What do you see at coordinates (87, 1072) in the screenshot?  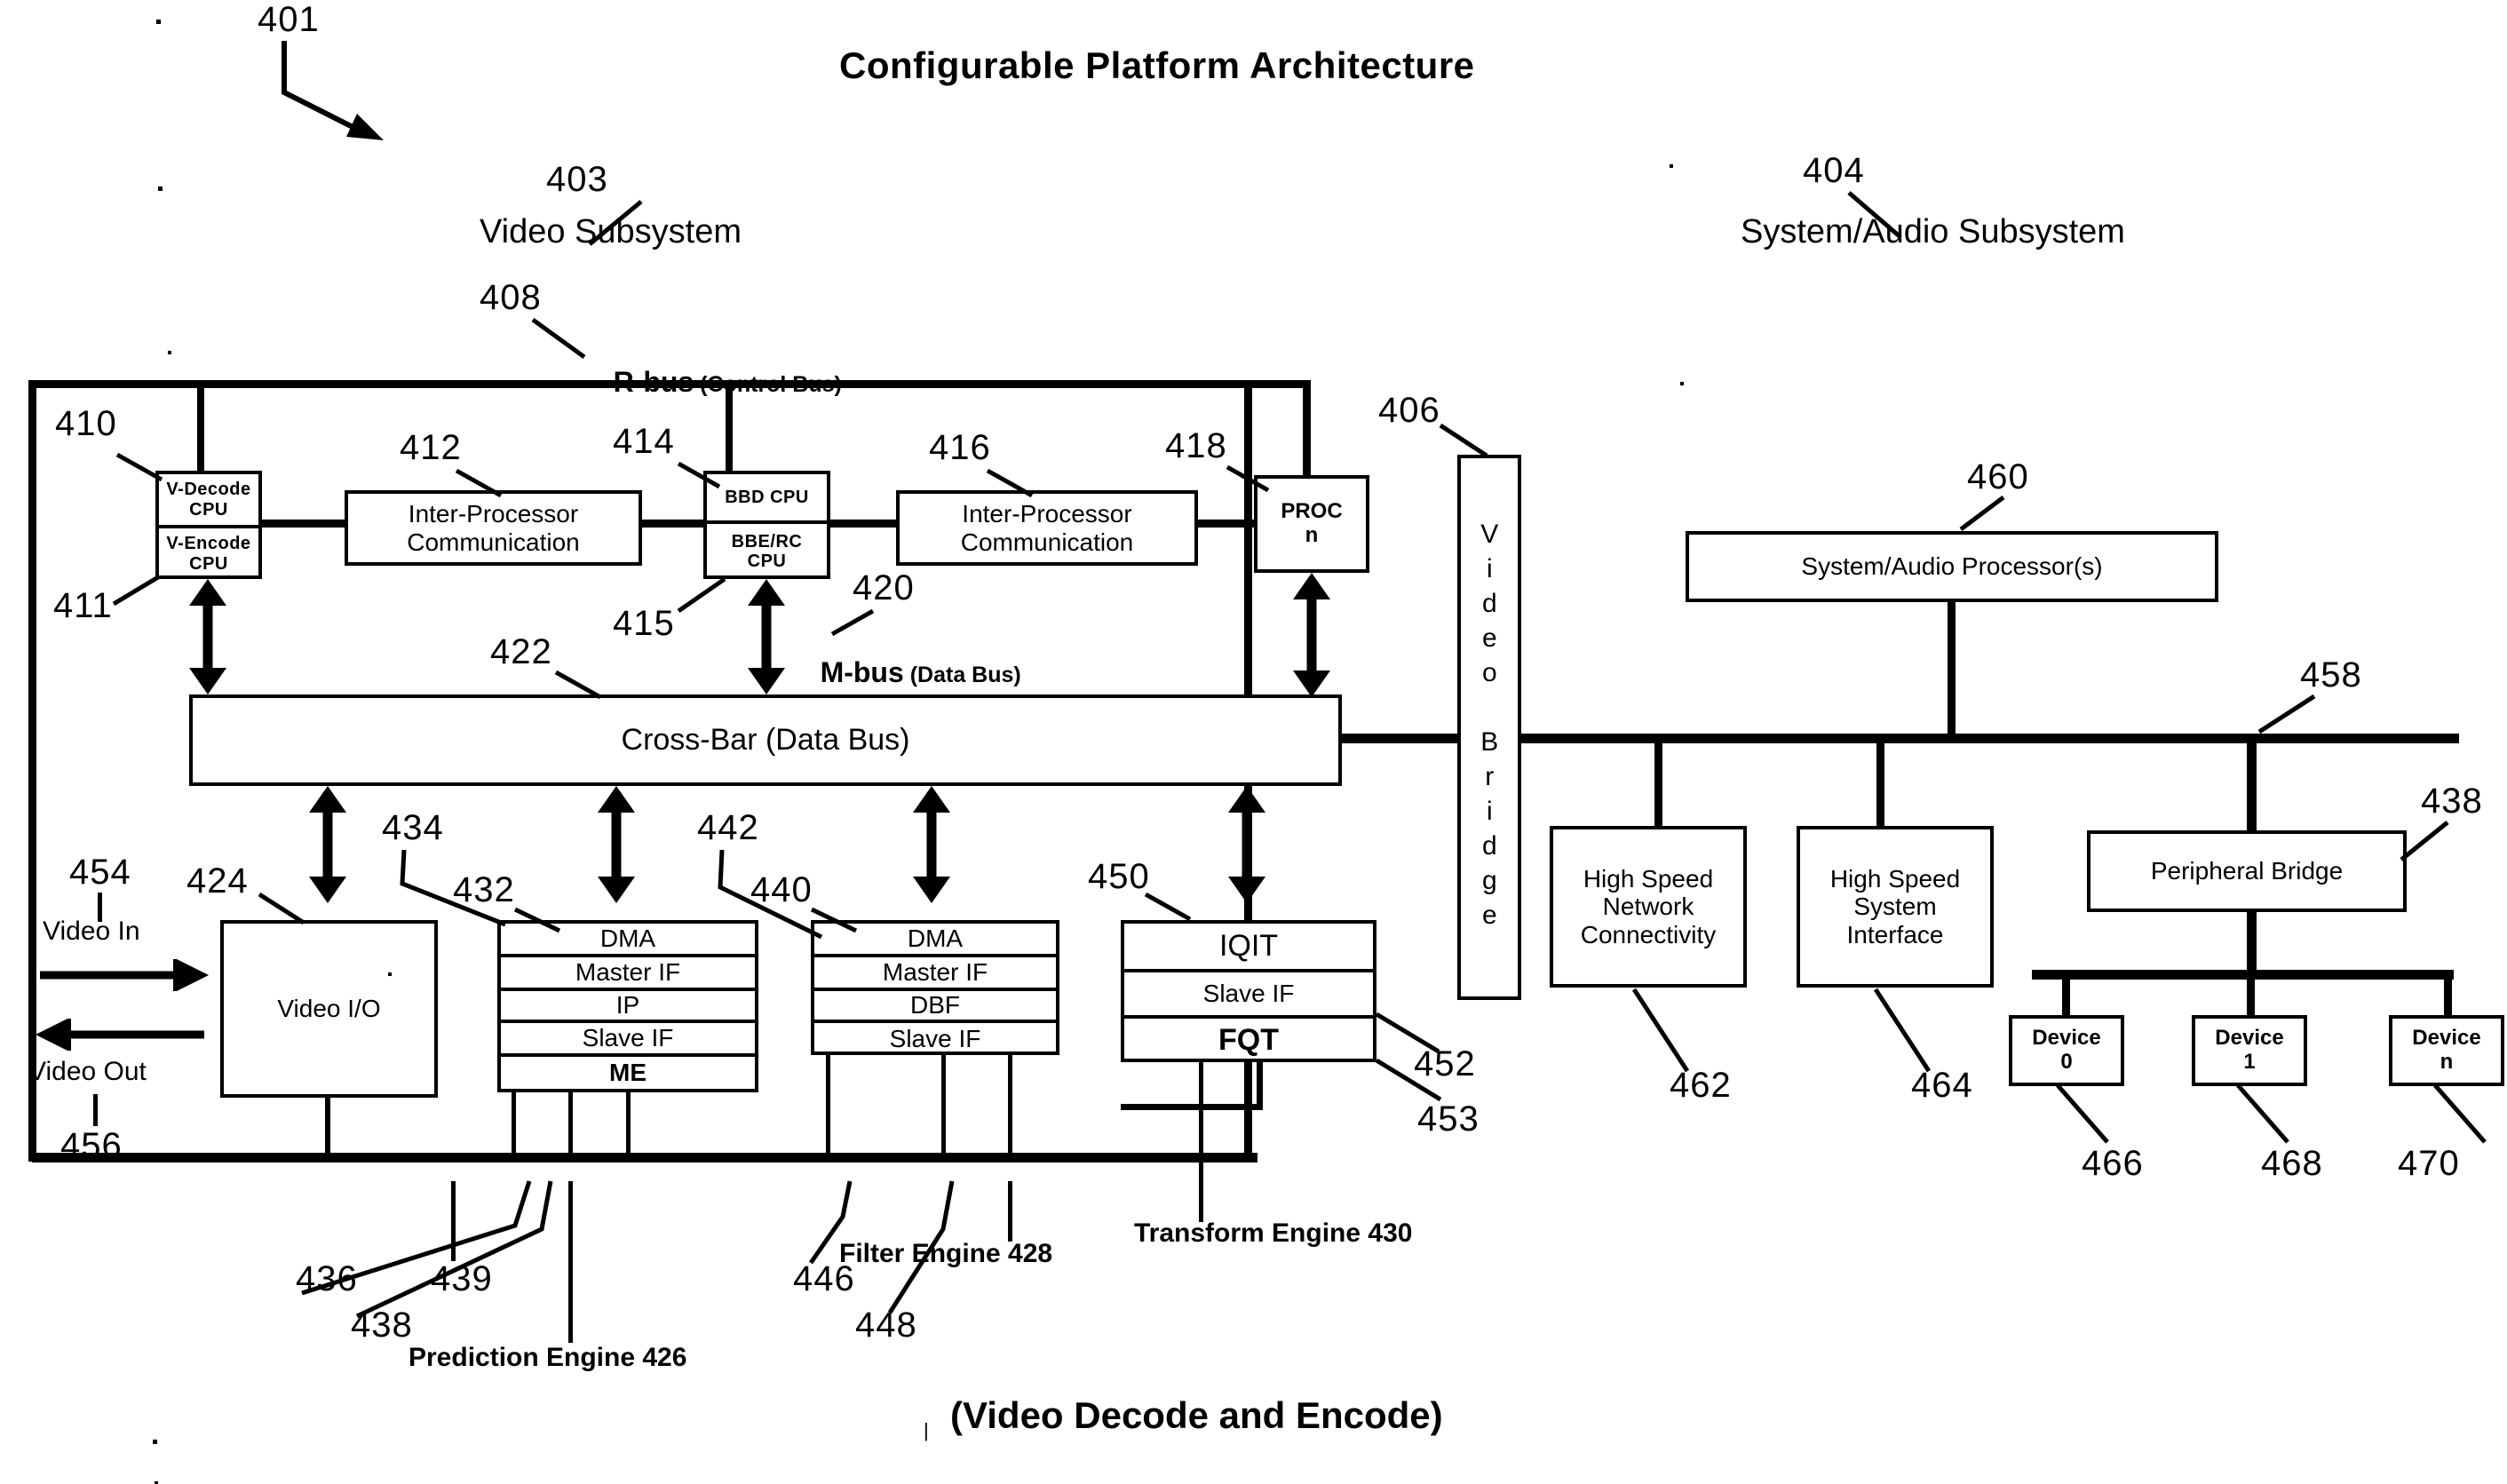 I see `video-out-label: Video Out` at bounding box center [87, 1072].